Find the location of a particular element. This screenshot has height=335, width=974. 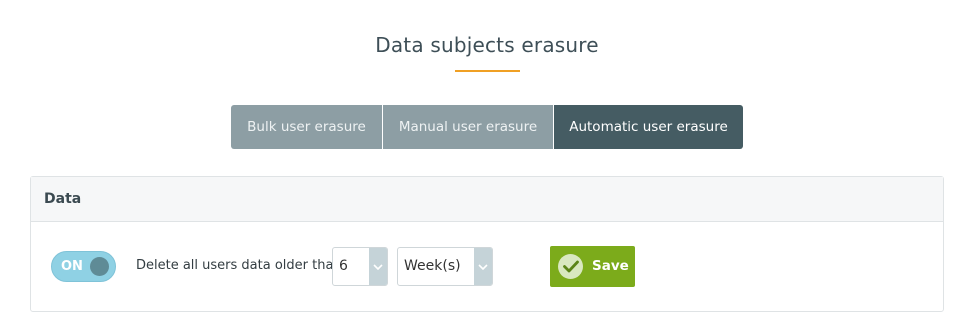

unit-select: Week(s) is located at coordinates (445, 266).